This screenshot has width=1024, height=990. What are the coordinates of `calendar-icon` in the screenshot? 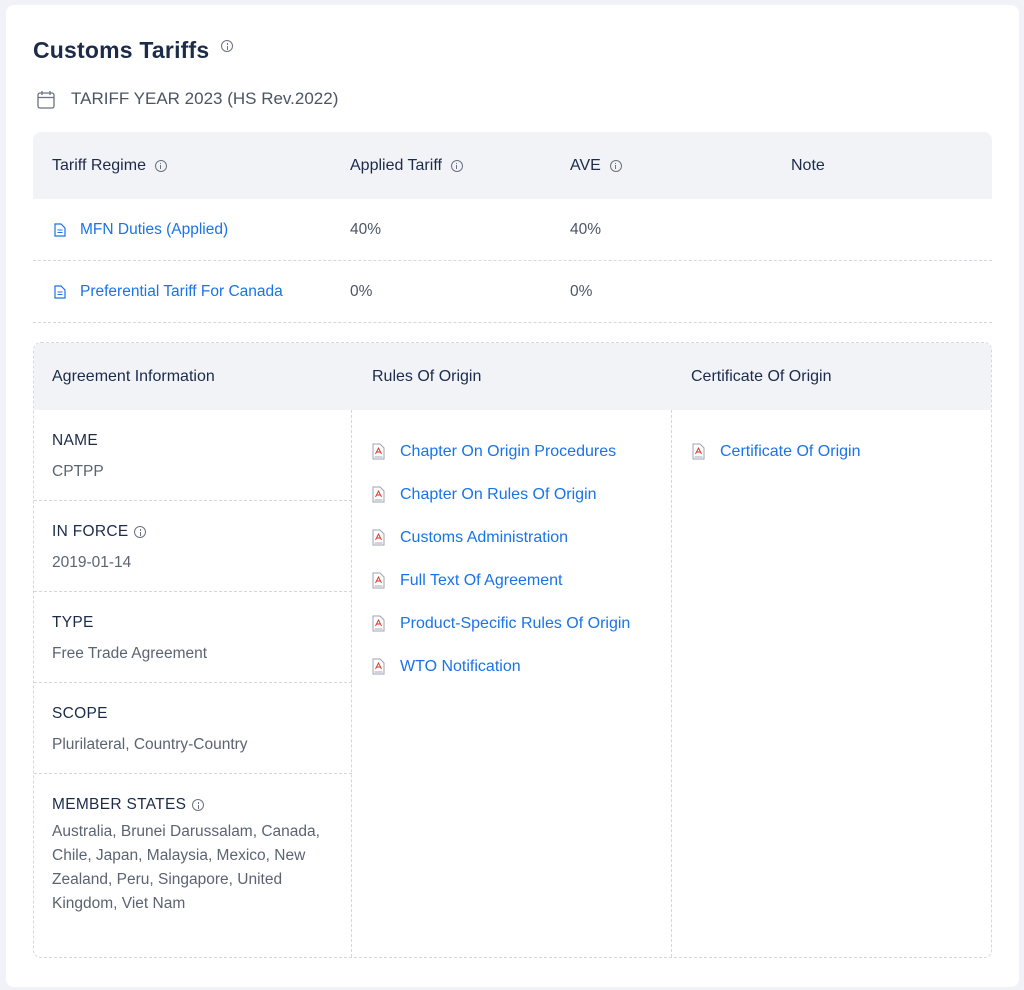 It's located at (46, 99).